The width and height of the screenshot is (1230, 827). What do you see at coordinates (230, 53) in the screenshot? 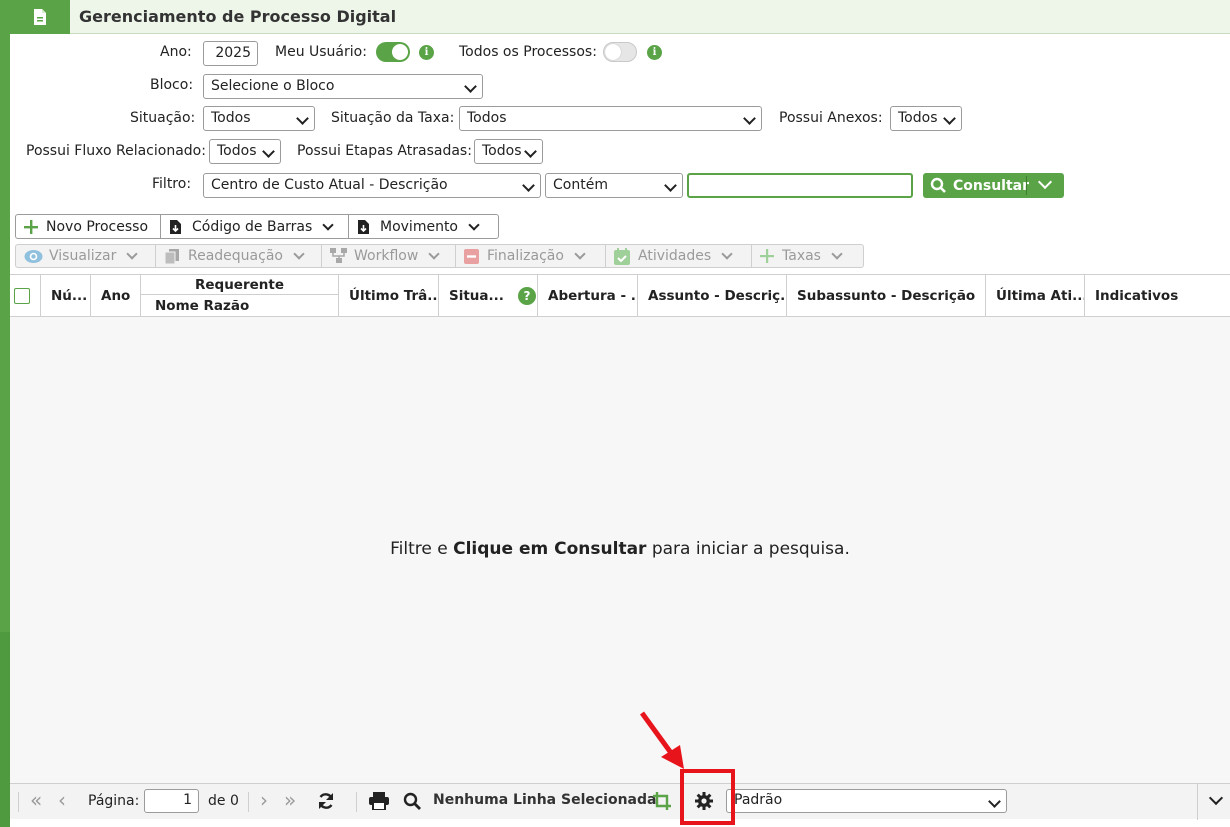
I see `ano-input: 2025` at bounding box center [230, 53].